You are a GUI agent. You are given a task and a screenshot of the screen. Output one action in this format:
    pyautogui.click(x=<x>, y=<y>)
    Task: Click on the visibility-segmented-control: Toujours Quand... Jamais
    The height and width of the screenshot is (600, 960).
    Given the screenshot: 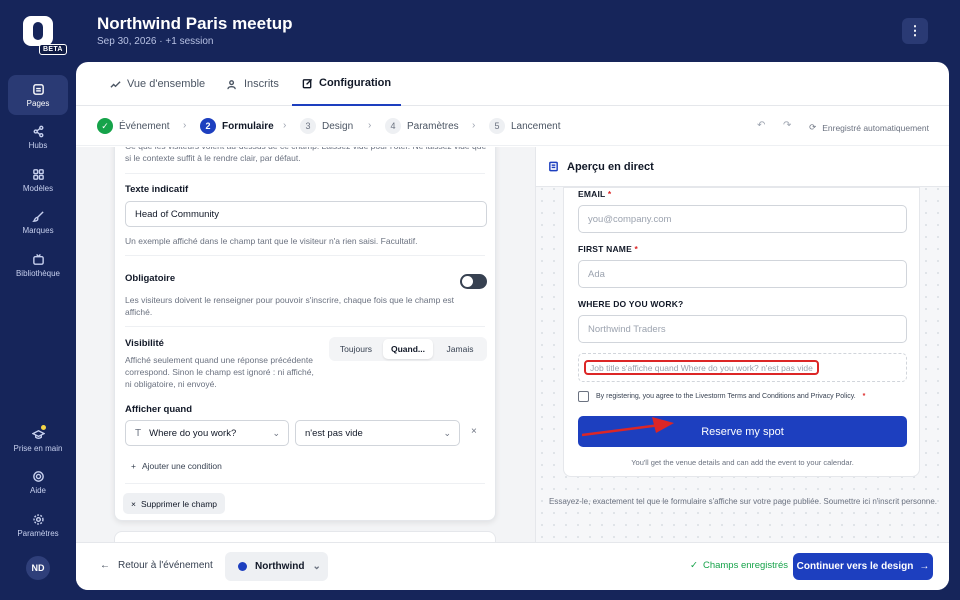 What is the action you would take?
    pyautogui.click(x=408, y=349)
    